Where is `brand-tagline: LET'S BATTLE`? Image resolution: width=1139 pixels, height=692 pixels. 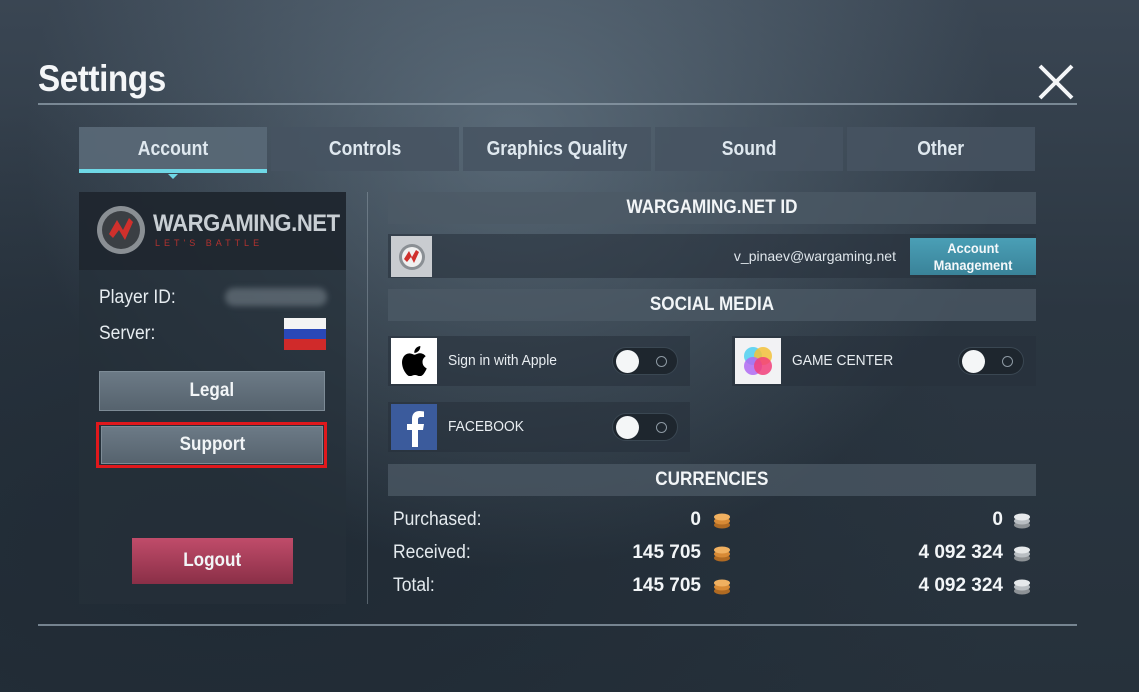 brand-tagline: LET'S BATTLE is located at coordinates (209, 243).